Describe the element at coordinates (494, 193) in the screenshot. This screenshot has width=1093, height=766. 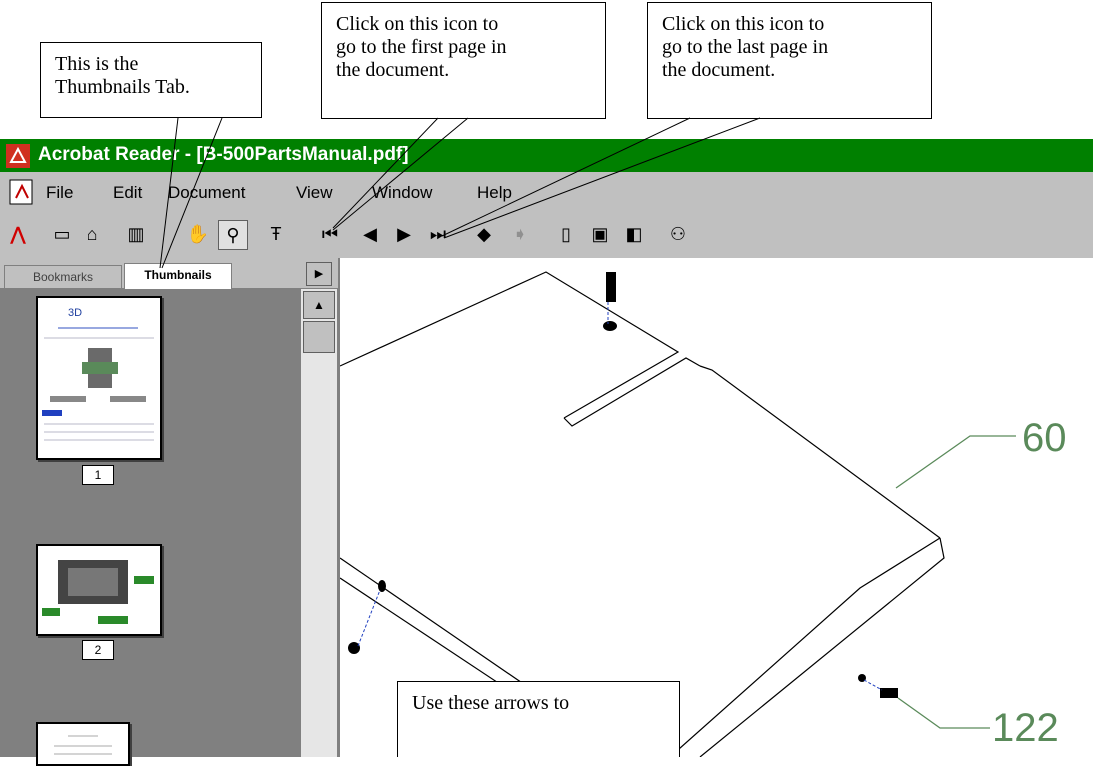
I see `menu-help: Help` at that location.